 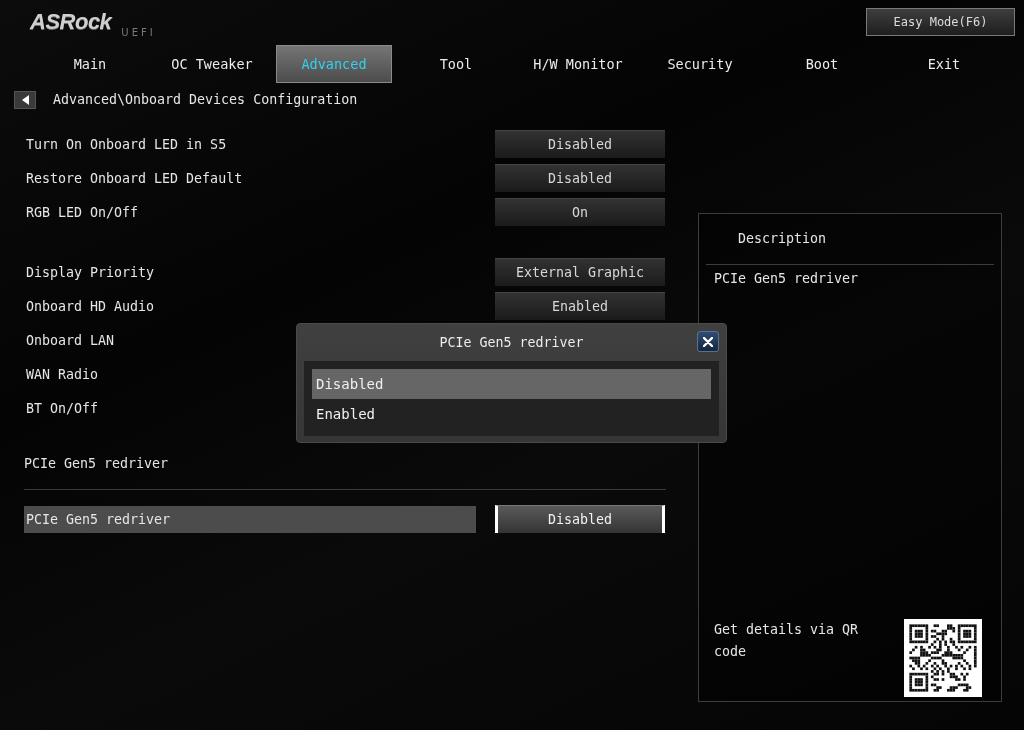 I want to click on description-title: Description, so click(x=782, y=239).